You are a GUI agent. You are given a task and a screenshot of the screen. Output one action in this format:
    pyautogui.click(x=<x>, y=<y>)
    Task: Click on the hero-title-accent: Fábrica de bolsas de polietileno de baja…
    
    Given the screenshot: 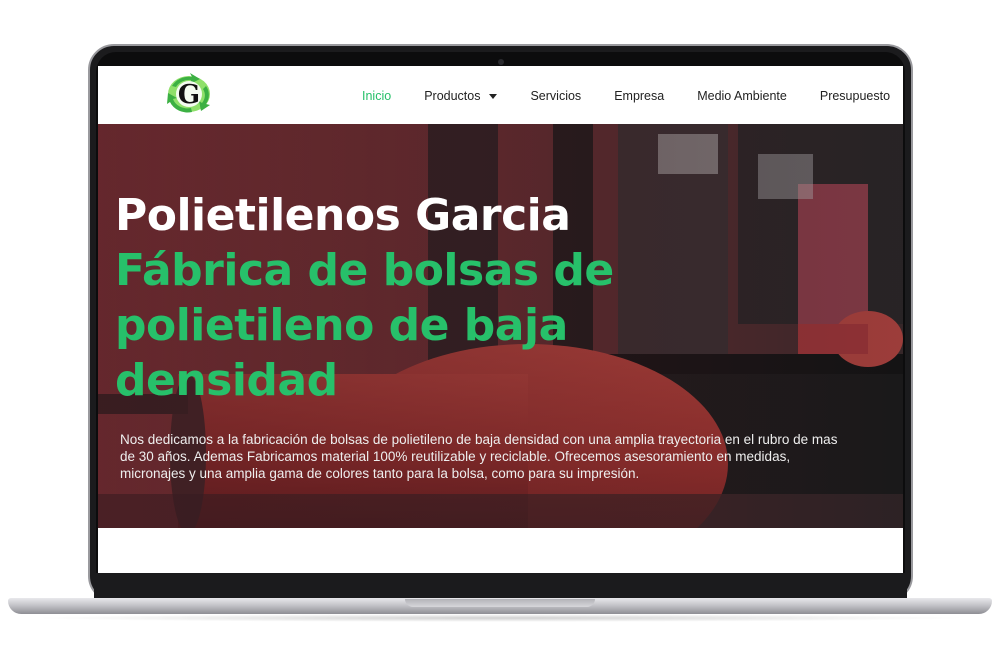 What is the action you would take?
    pyautogui.click(x=364, y=325)
    